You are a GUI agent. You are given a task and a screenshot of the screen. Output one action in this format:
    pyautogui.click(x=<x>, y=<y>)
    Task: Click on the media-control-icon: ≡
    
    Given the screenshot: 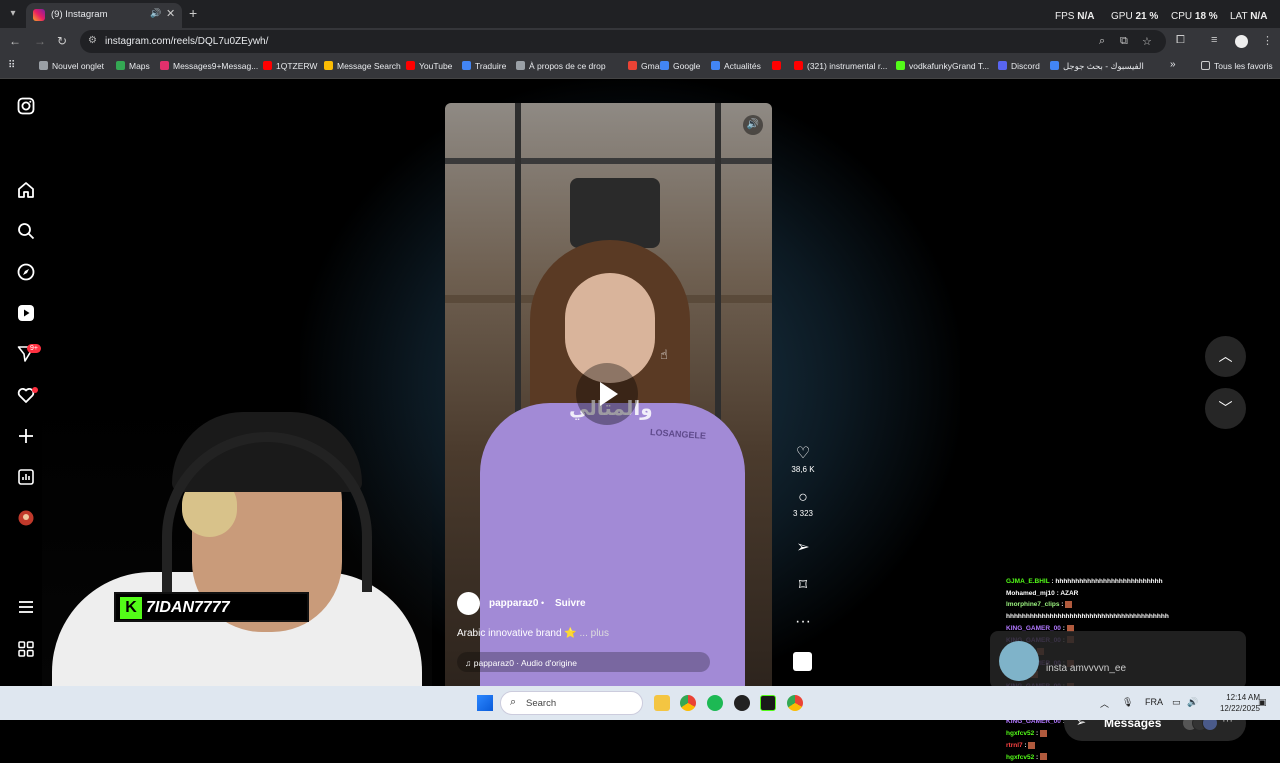 What is the action you would take?
    pyautogui.click(x=1214, y=40)
    